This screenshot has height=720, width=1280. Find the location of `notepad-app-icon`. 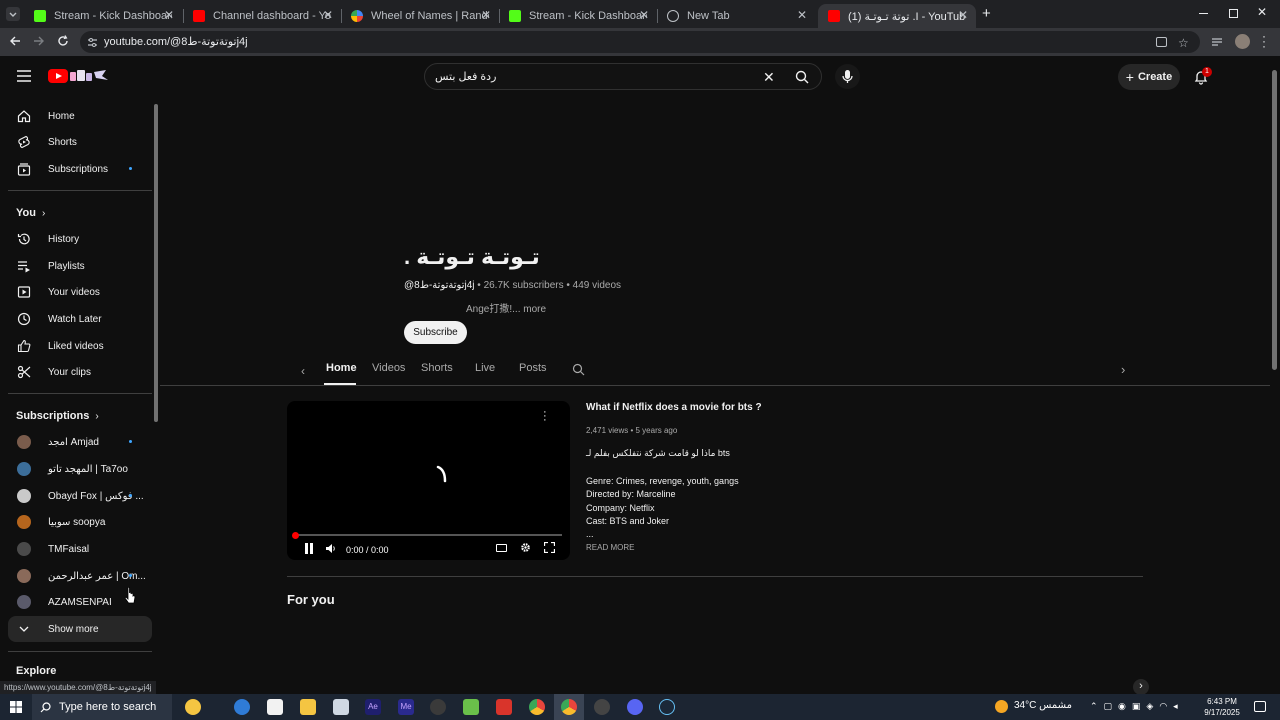

notepad-app-icon is located at coordinates (341, 707).